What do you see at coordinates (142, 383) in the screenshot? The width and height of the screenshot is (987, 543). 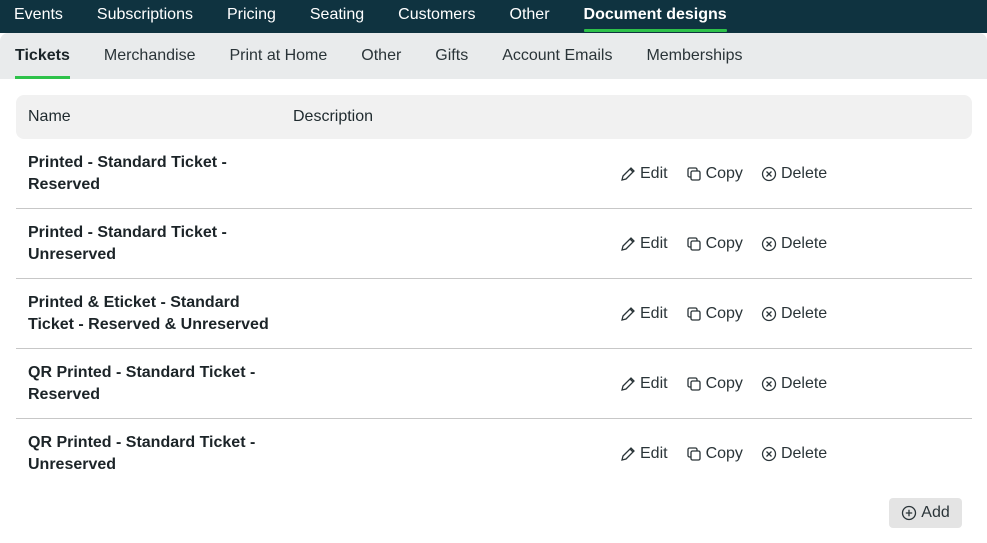 I see `design-name: QR Printed - Standard Ticket - Reserved` at bounding box center [142, 383].